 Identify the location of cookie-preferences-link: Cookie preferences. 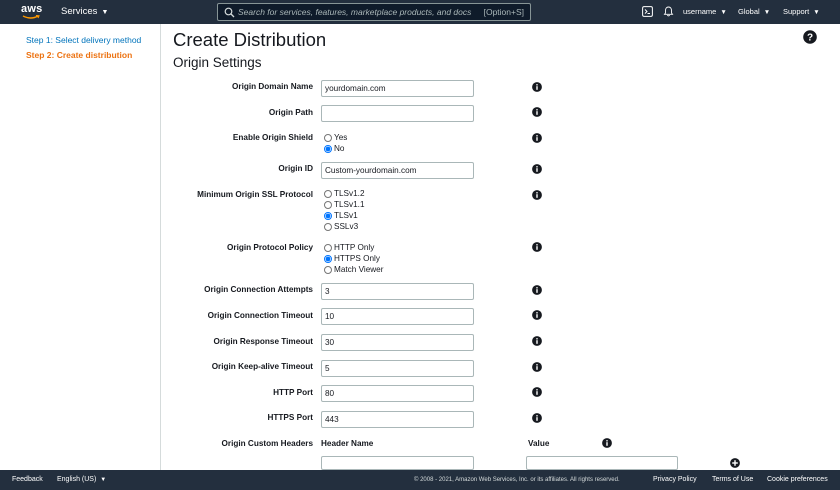
(797, 479).